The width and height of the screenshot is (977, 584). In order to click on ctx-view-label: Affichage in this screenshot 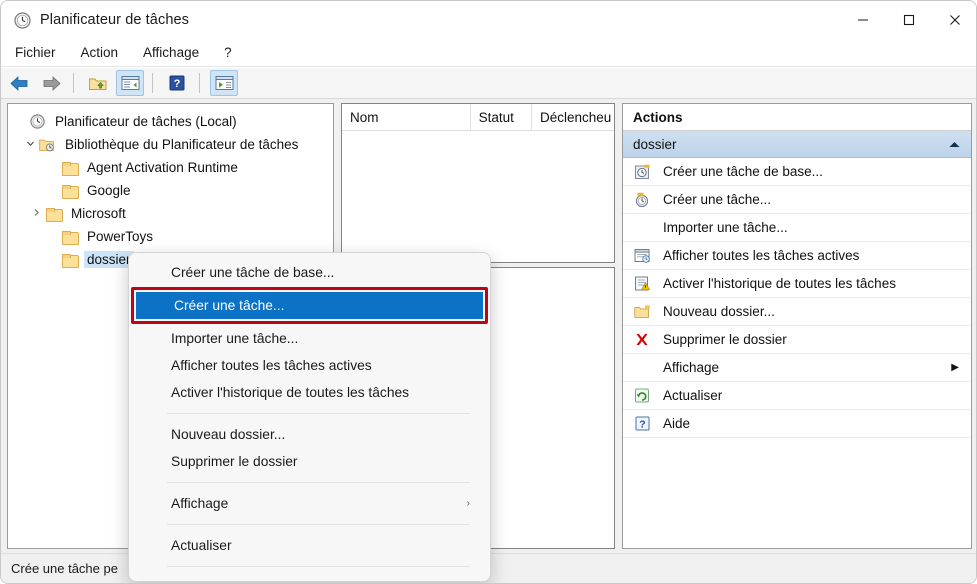, I will do `click(200, 503)`.